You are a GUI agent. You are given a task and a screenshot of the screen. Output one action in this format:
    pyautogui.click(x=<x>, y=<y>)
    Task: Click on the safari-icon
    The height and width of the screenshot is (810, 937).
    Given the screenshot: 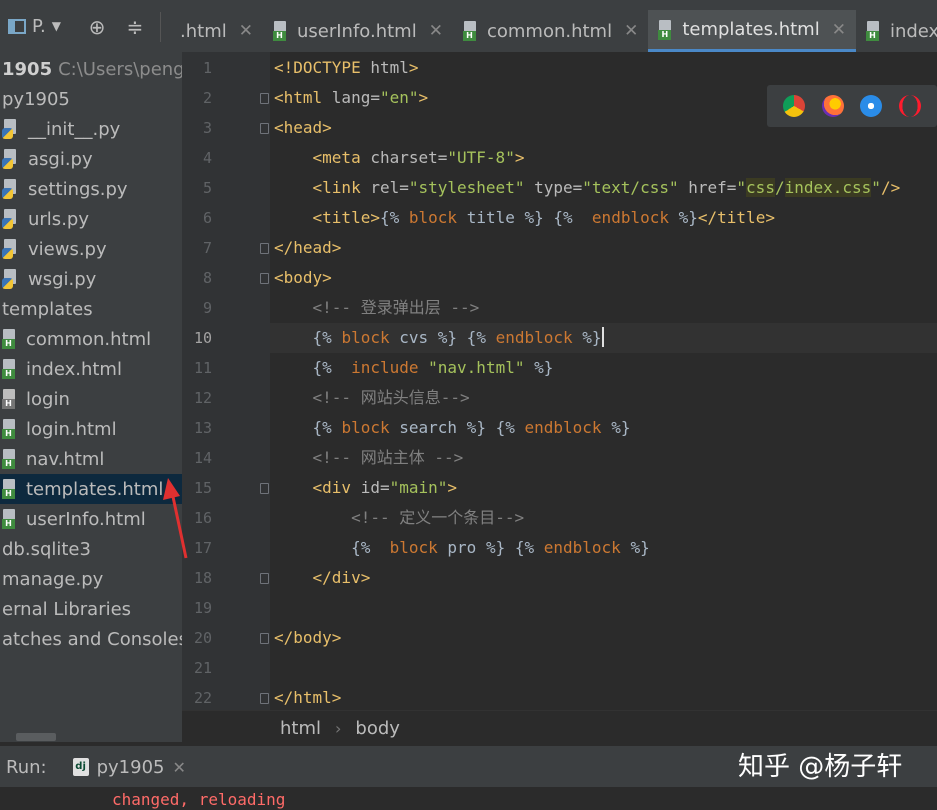 What is the action you would take?
    pyautogui.click(x=871, y=106)
    